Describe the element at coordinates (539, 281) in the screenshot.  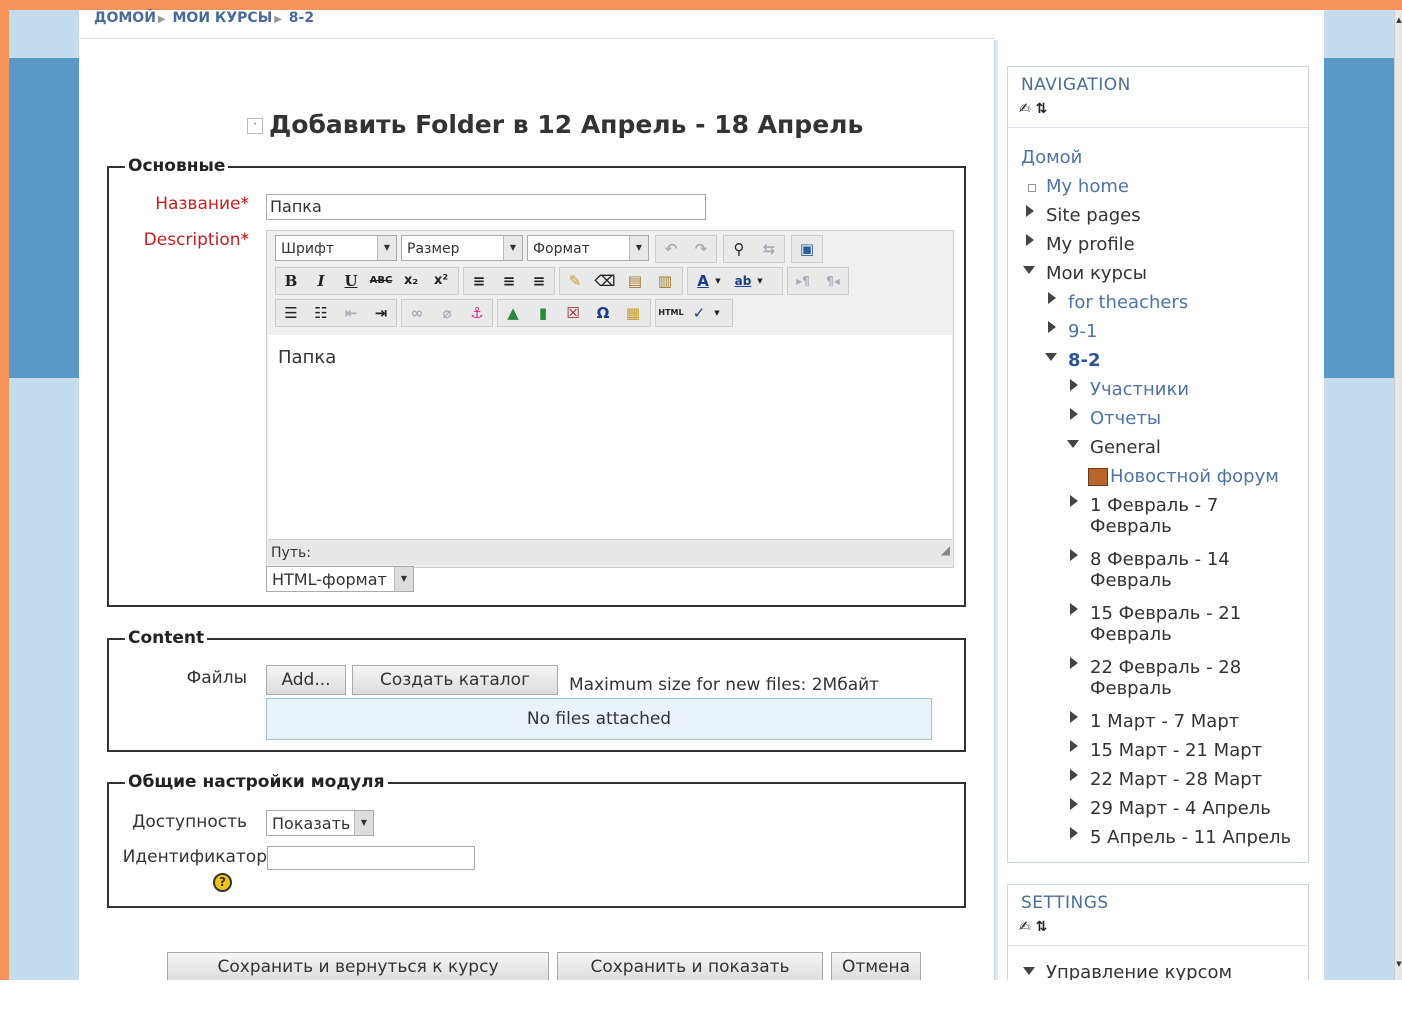
I see `align-right-icon: ≡` at that location.